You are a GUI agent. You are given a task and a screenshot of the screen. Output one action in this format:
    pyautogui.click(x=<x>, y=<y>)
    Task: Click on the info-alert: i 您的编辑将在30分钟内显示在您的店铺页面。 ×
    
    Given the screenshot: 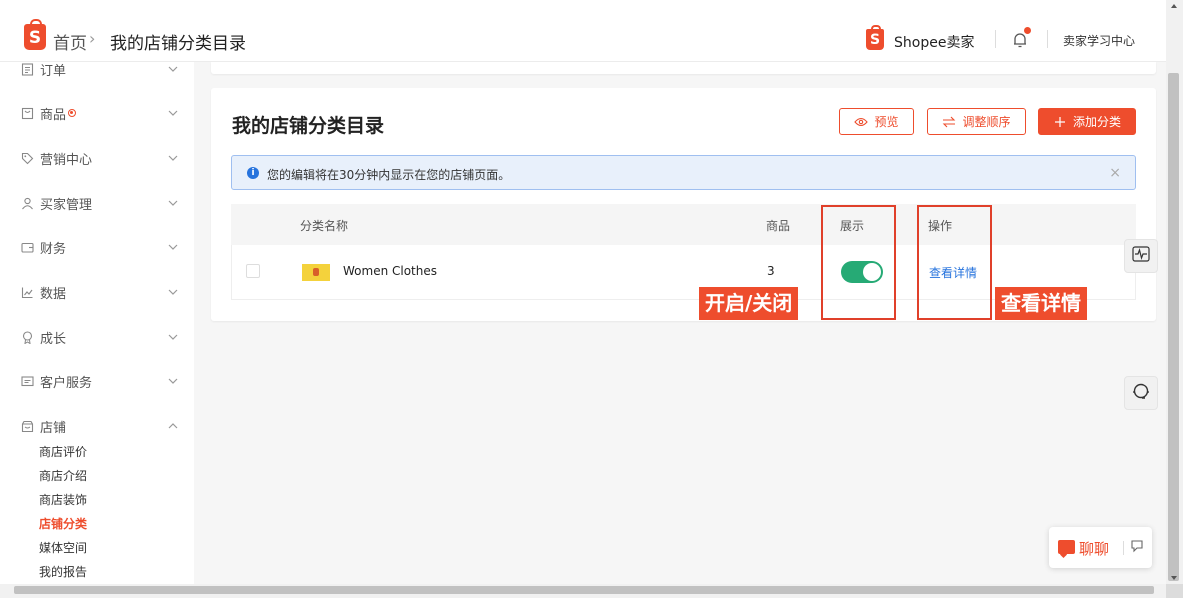 What is the action you would take?
    pyautogui.click(x=683, y=172)
    